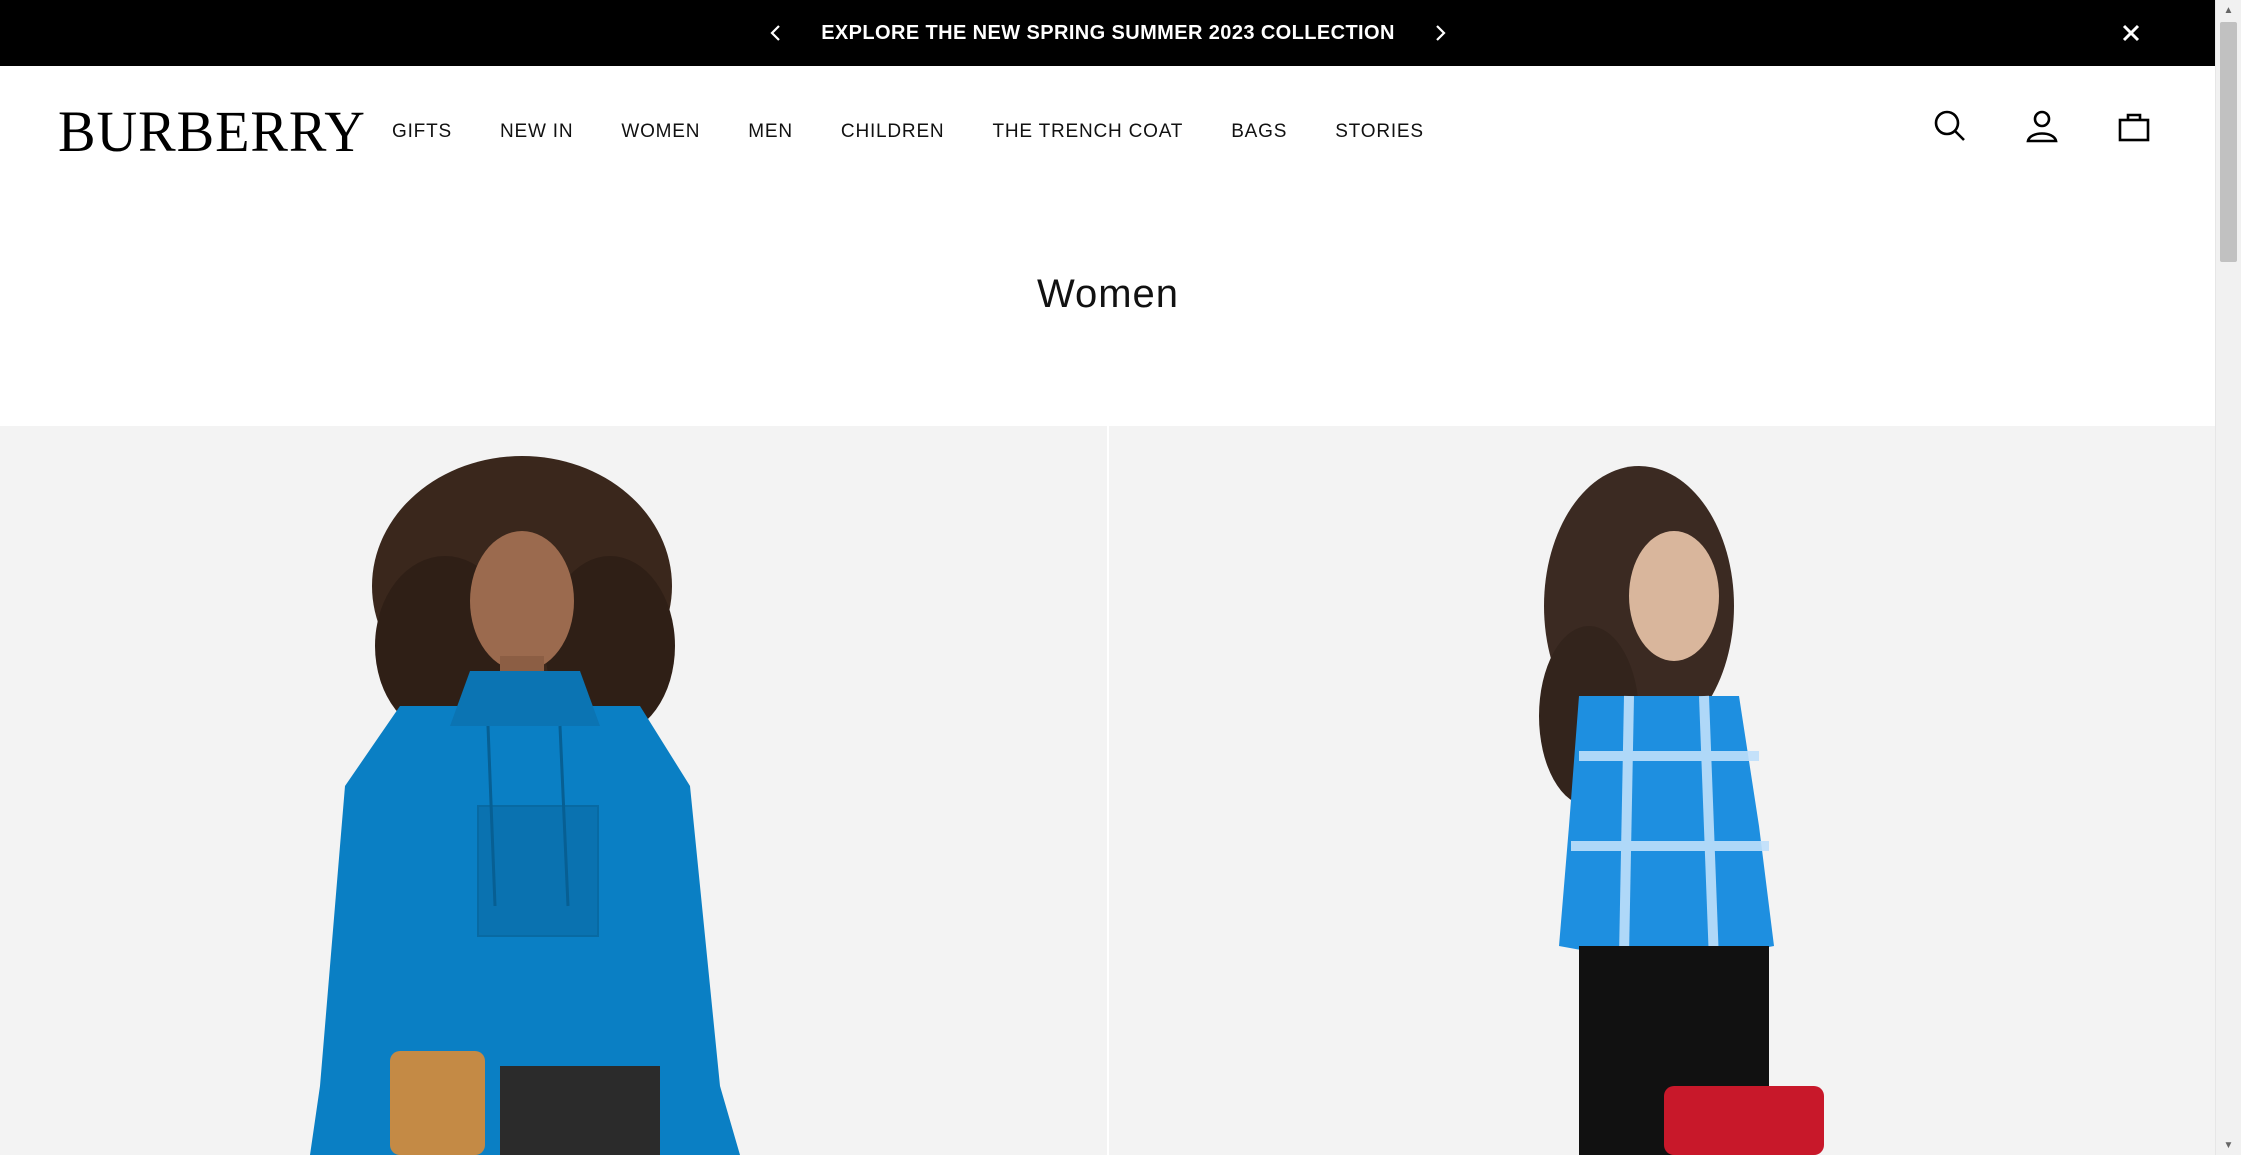  I want to click on brand-logo: BURBERRY, so click(212, 132).